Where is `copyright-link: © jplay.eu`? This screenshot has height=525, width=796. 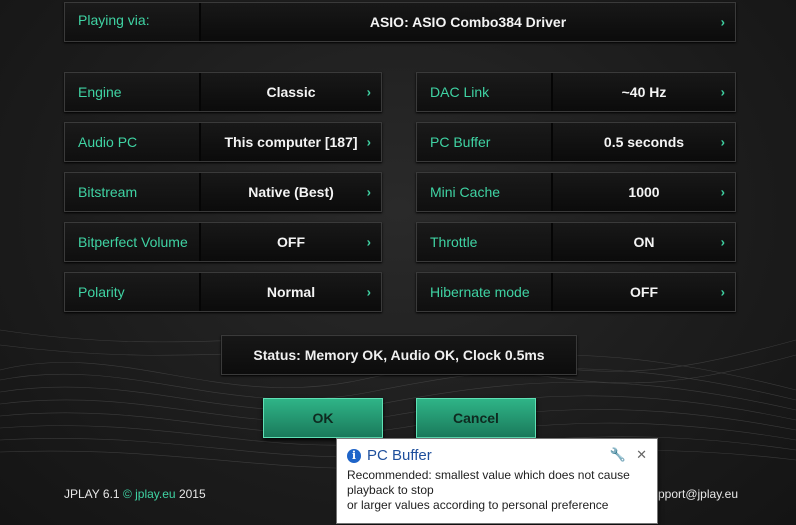 copyright-link: © jplay.eu is located at coordinates (149, 494).